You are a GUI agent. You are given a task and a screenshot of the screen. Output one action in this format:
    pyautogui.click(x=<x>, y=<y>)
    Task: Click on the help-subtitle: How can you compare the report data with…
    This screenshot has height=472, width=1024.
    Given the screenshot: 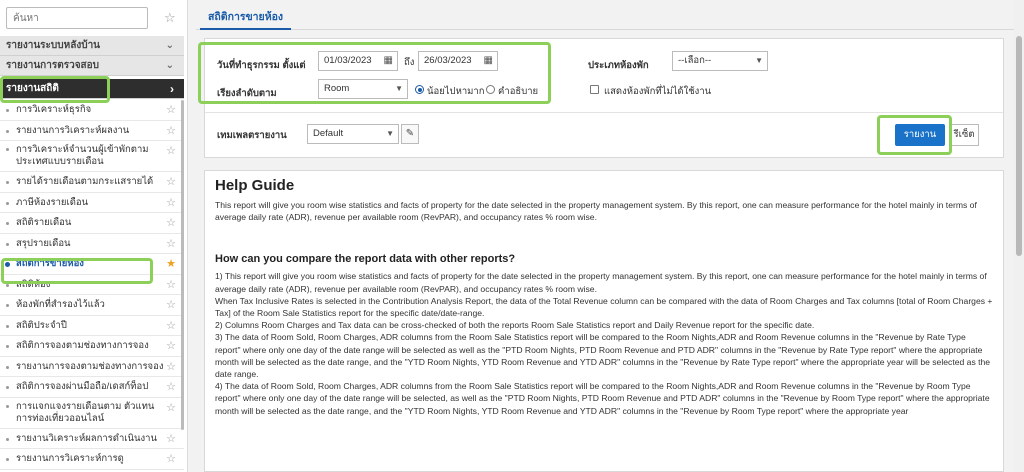 What is the action you would take?
    pyautogui.click(x=365, y=259)
    